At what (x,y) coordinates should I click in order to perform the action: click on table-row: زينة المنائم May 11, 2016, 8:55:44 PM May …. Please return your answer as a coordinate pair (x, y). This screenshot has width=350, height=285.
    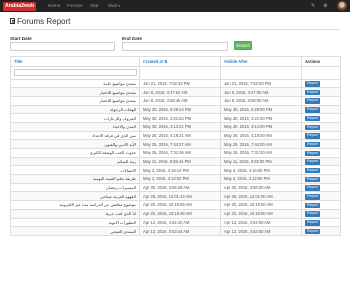
    Looking at the image, I should click on (175, 161).